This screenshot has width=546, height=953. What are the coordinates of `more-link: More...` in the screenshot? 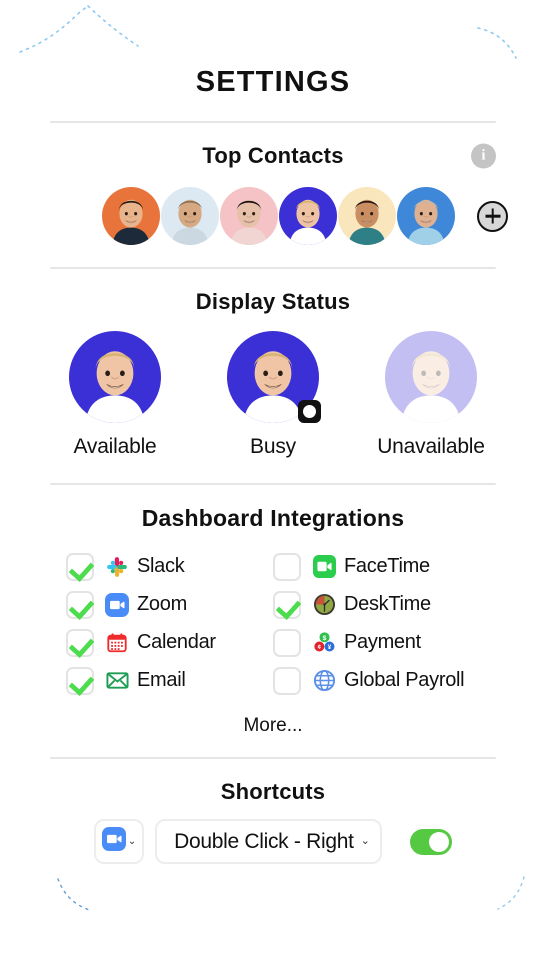 It's located at (273, 717).